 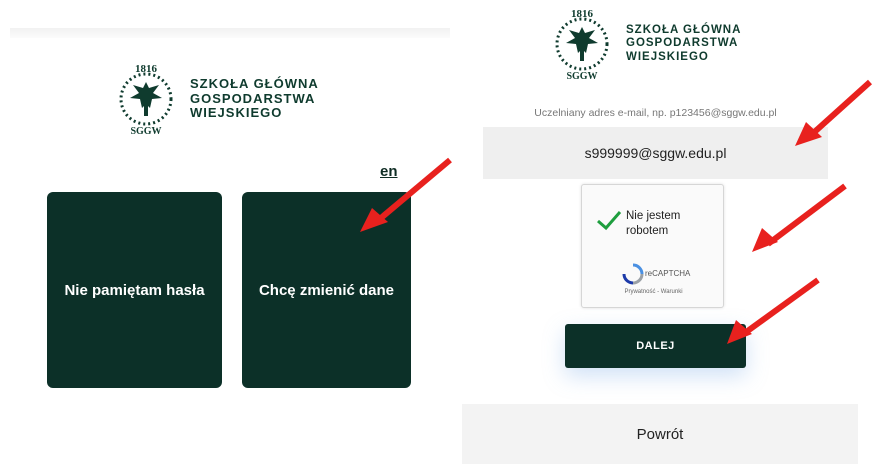 I want to click on next-button: DALEJ, so click(x=655, y=346).